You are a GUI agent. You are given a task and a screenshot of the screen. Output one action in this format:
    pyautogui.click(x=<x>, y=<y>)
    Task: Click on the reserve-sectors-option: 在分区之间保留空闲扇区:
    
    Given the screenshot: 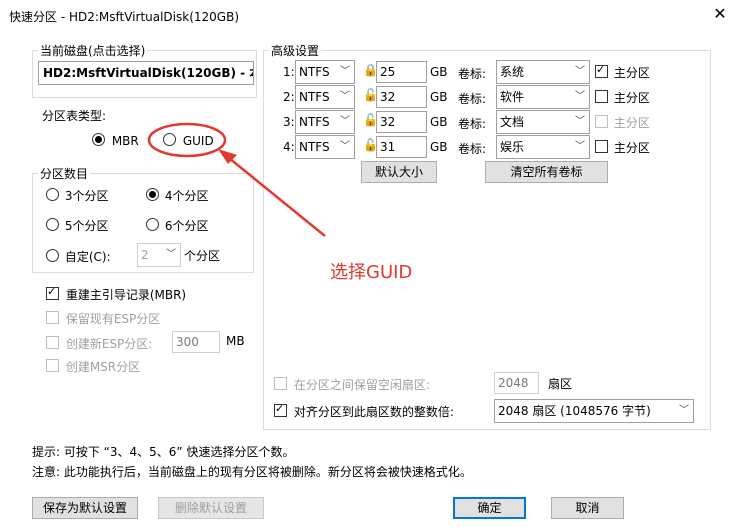 What is the action you would take?
    pyautogui.click(x=352, y=385)
    